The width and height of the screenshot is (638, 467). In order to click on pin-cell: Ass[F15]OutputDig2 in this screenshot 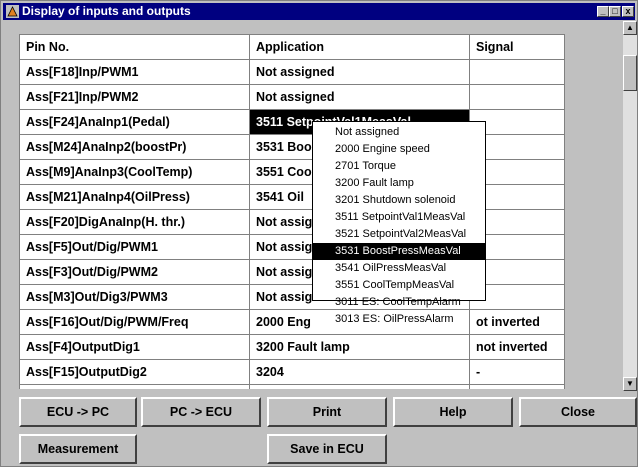, I will do `click(135, 372)`.